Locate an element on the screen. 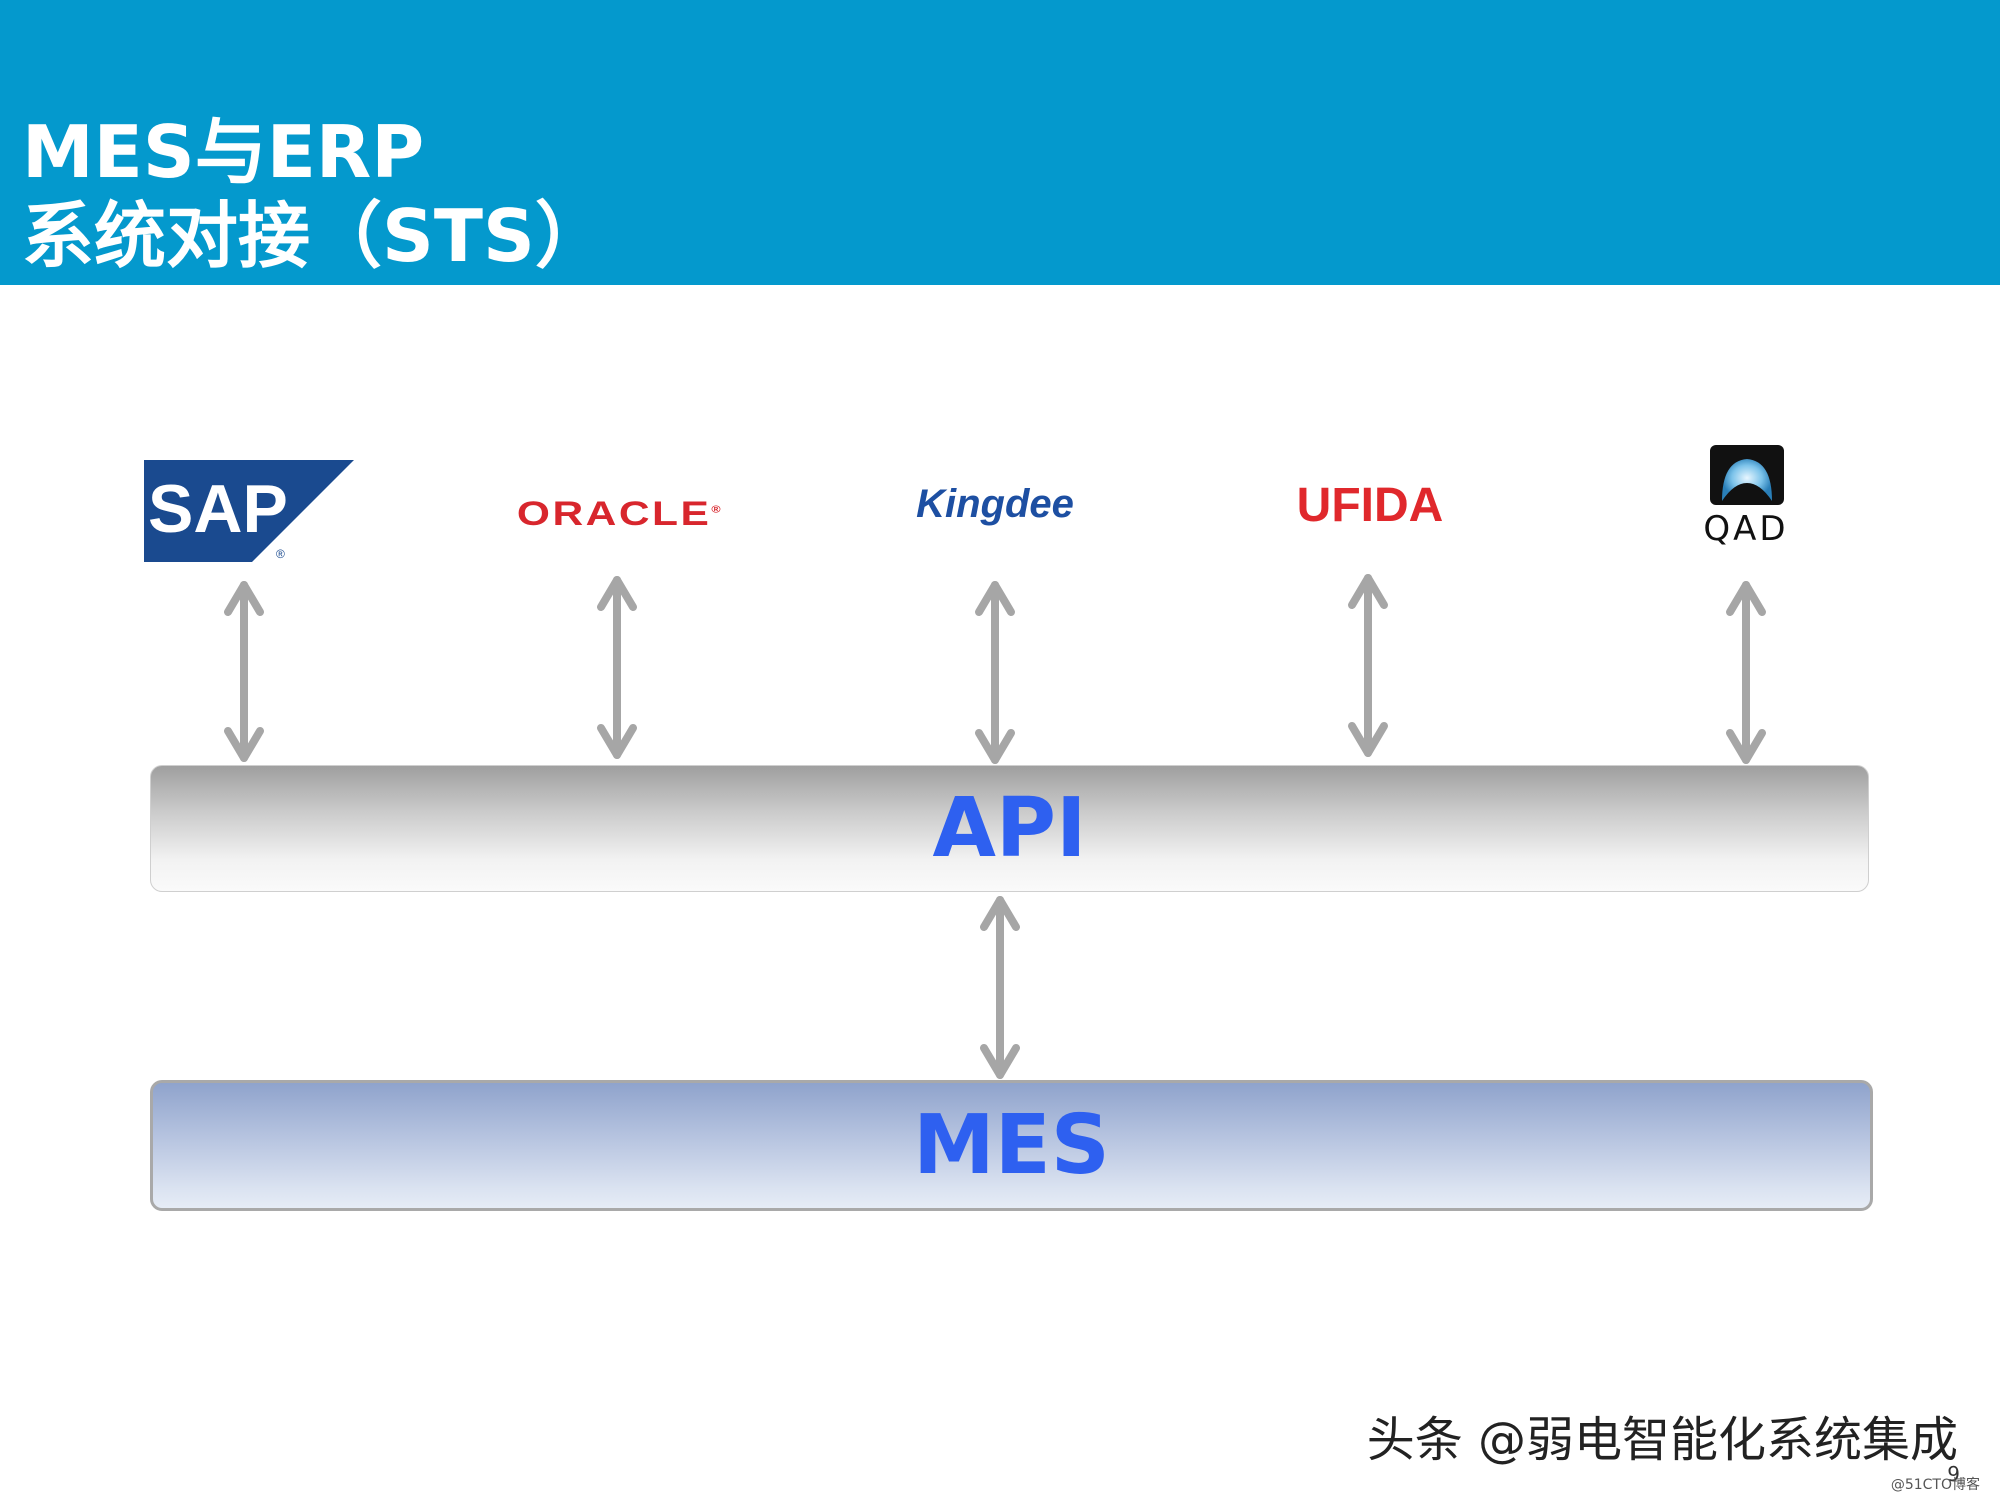 This screenshot has height=1500, width=2000. site-mark: @51CTO博客 is located at coordinates (1935, 1485).